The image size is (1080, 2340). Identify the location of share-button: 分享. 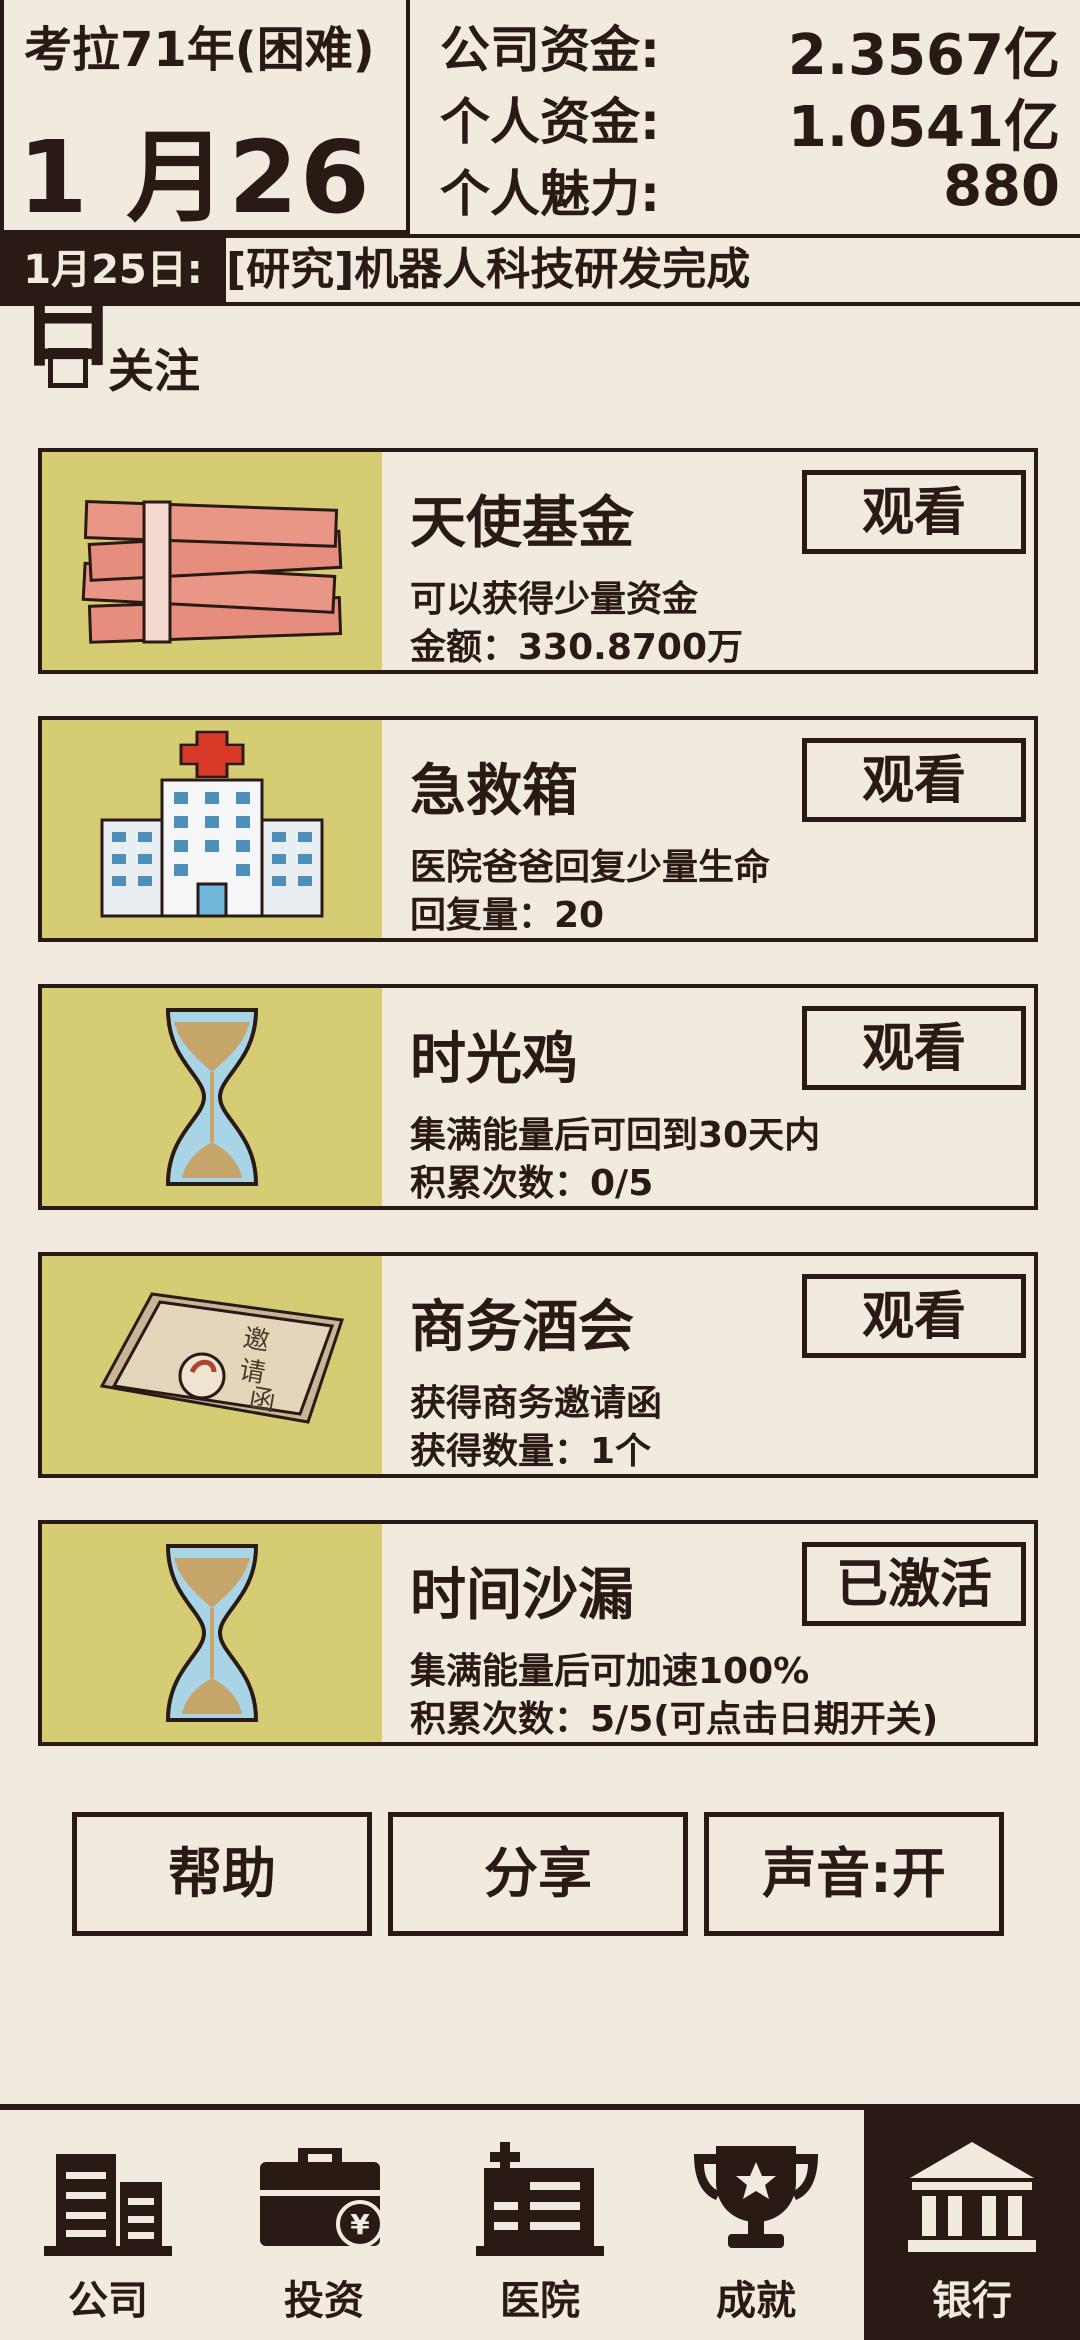
(538, 1874).